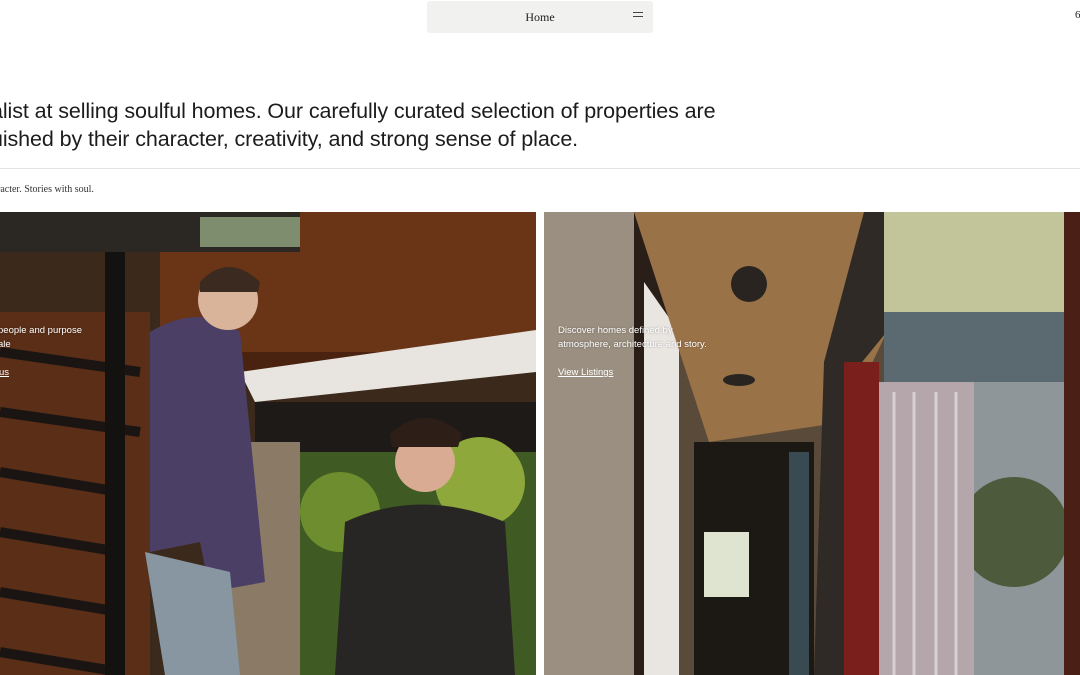 The image size is (1080, 675). Describe the element at coordinates (585, 372) in the screenshot. I see `view-listings-link: View Listings` at that location.